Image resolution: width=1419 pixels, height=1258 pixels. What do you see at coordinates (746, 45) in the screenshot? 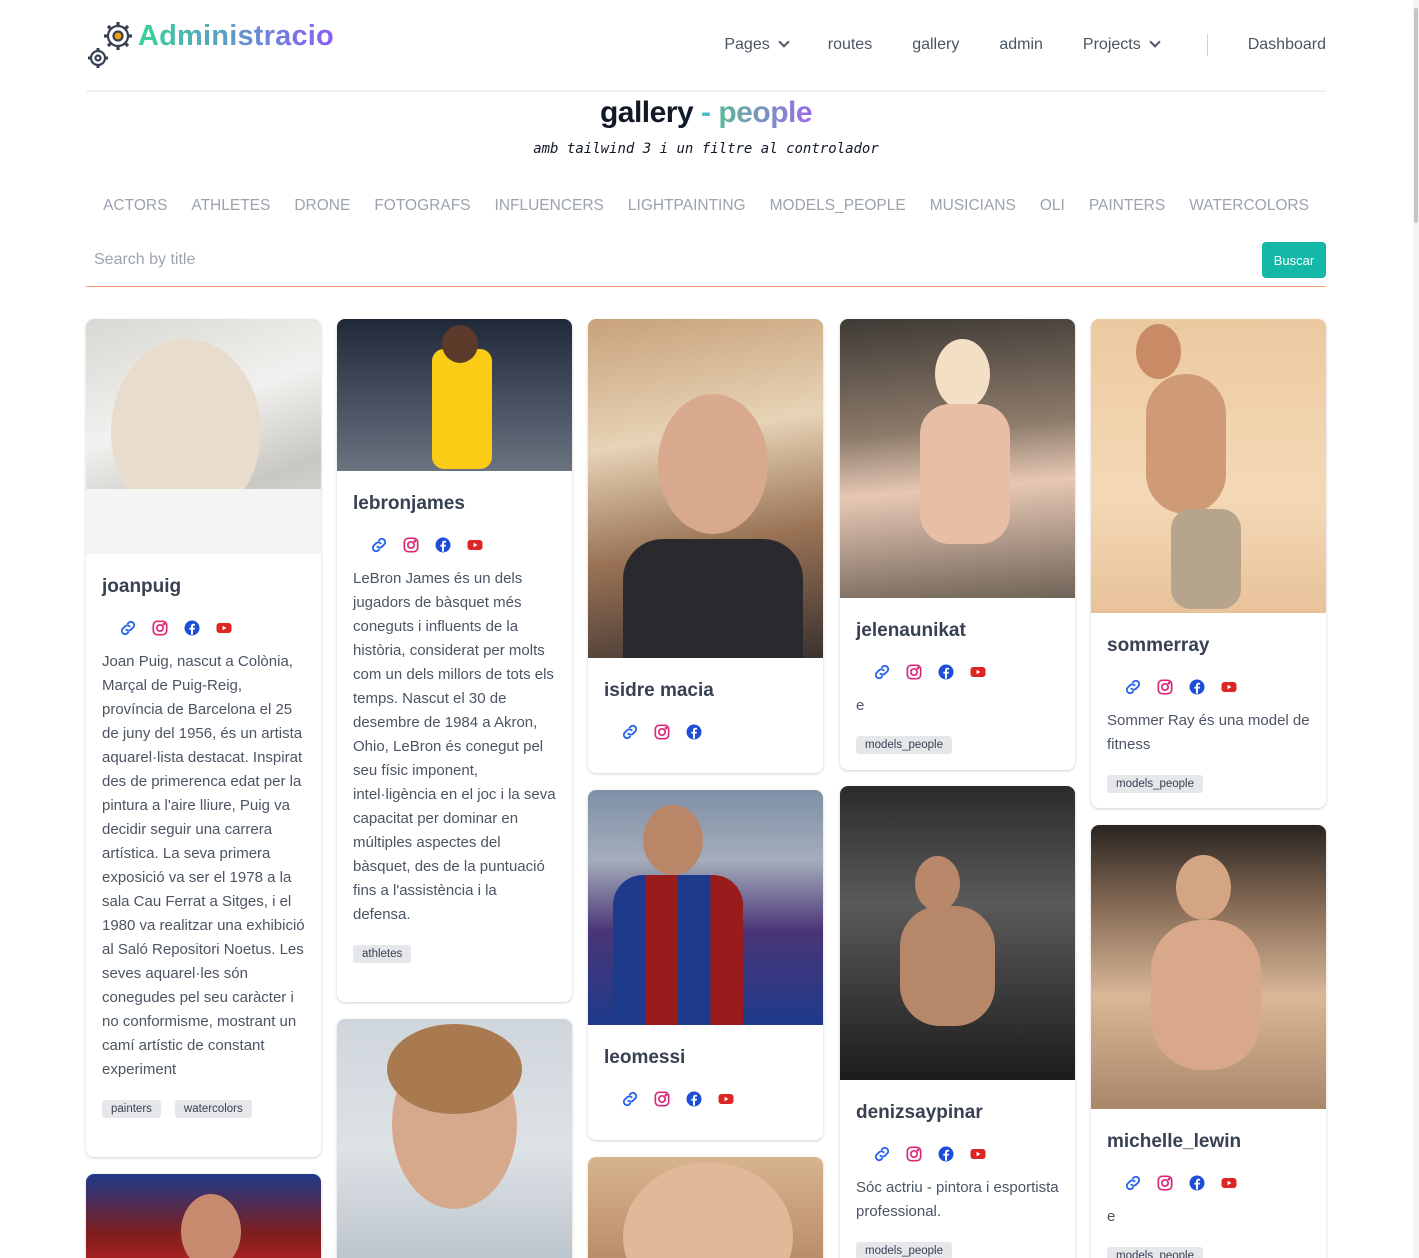
I see `nav-pages-label: Pages` at bounding box center [746, 45].